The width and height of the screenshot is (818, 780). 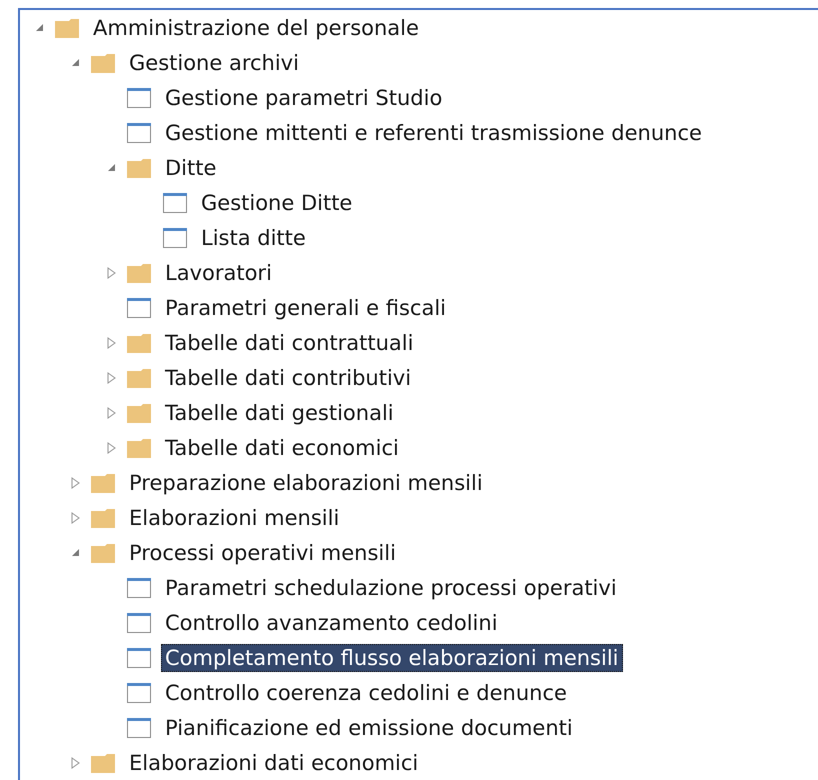 I want to click on tree-item: Elaborazioni mensili, so click(x=234, y=518).